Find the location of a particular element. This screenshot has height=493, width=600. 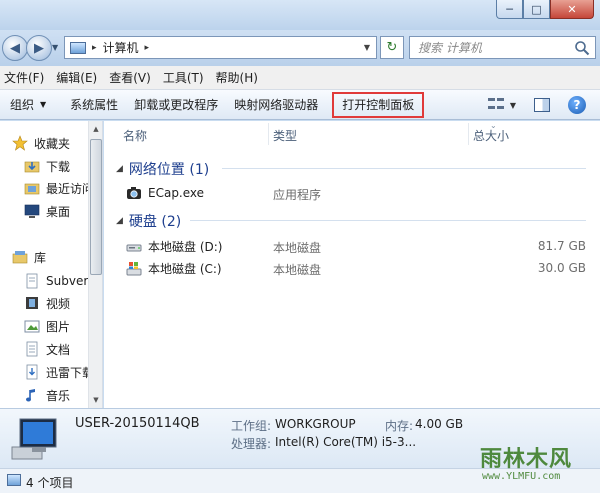

hard-drive-icon is located at coordinates (134, 247).